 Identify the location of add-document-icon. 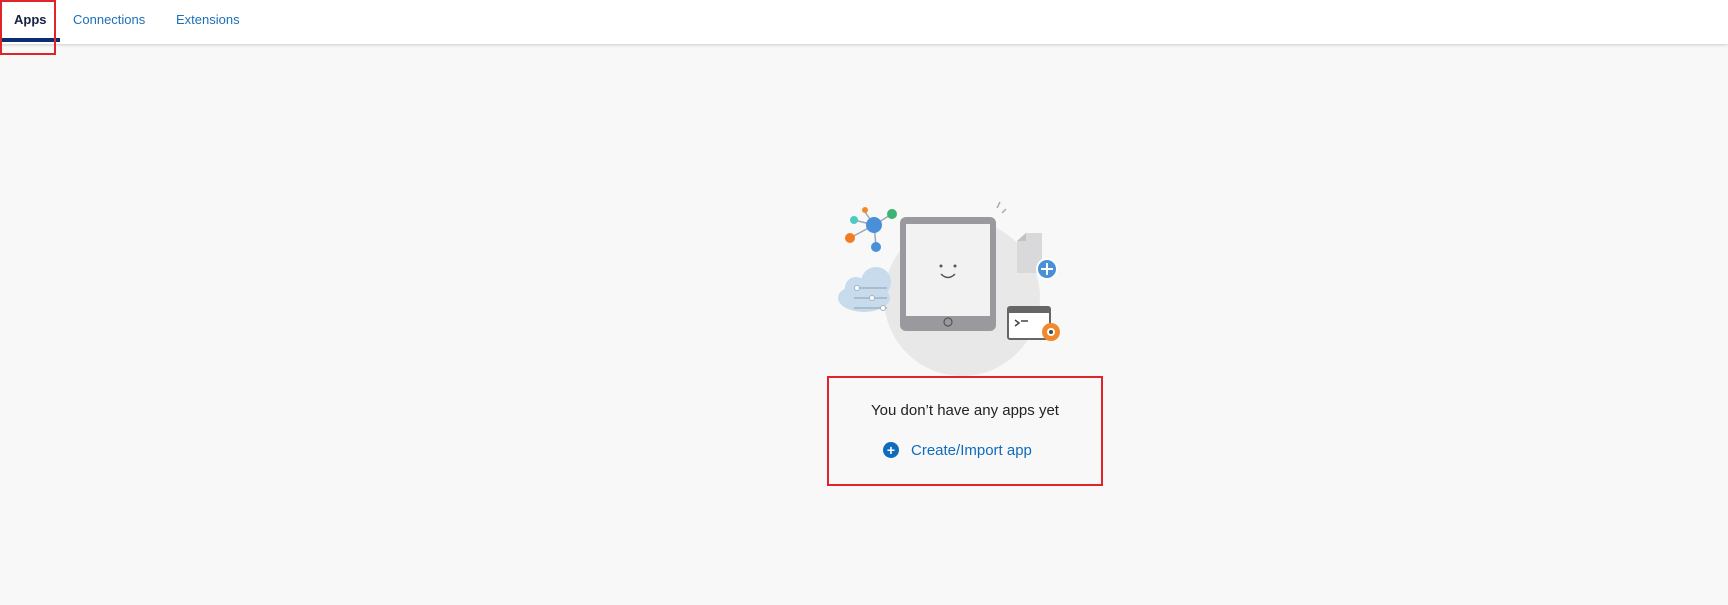
(1037, 256).